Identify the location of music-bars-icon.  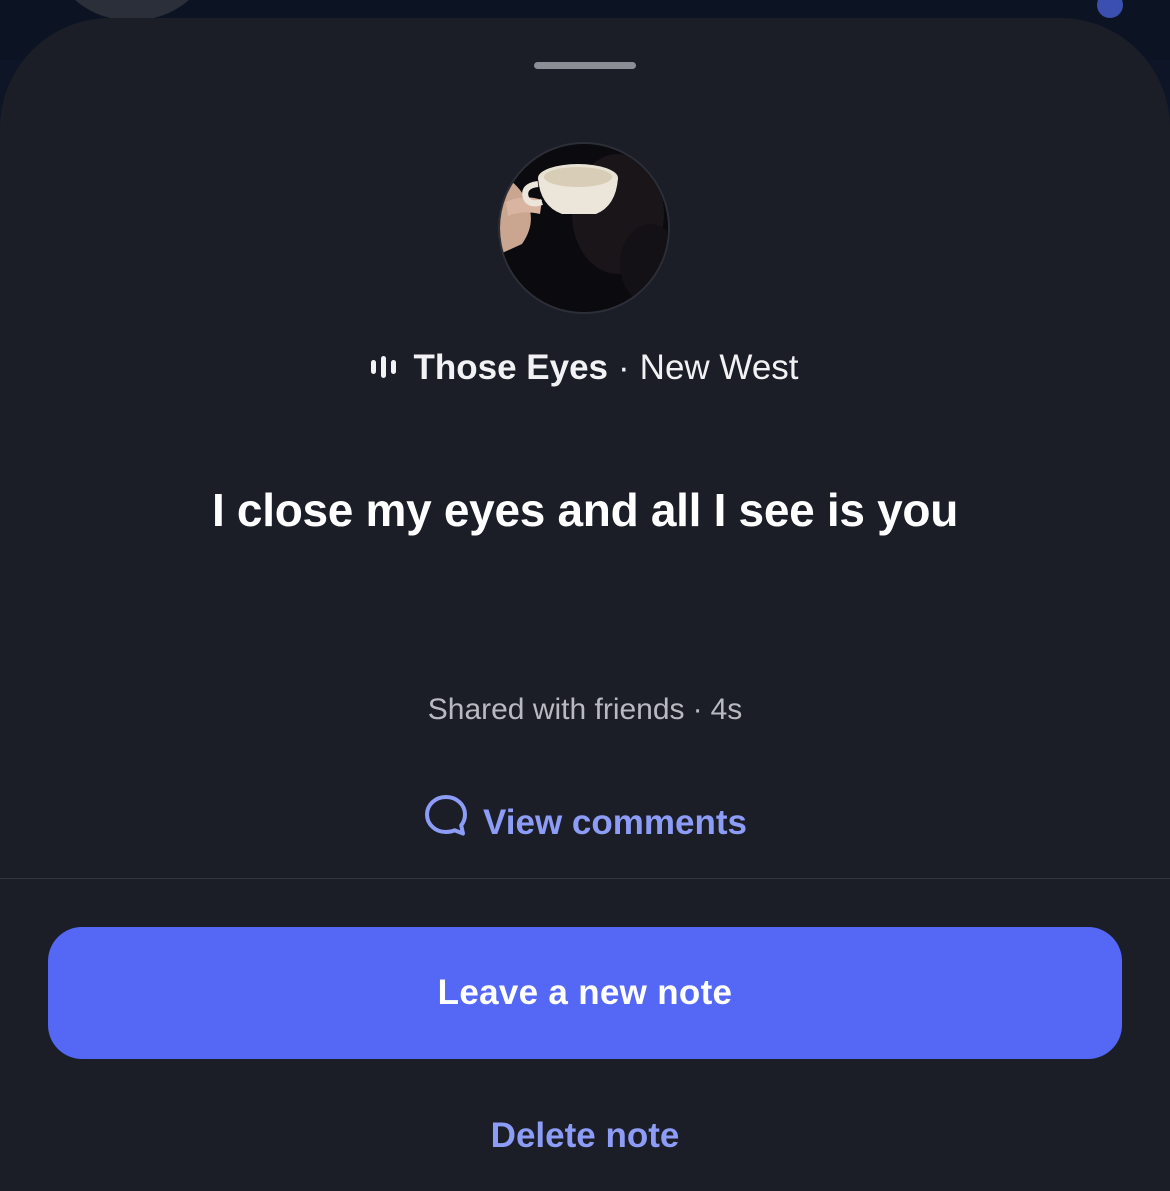
(384, 367).